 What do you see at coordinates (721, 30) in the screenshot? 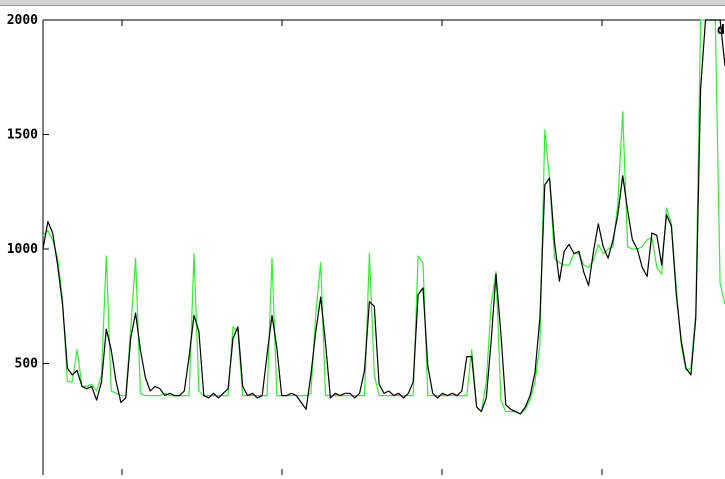
I see `legend-fragment: d` at bounding box center [721, 30].